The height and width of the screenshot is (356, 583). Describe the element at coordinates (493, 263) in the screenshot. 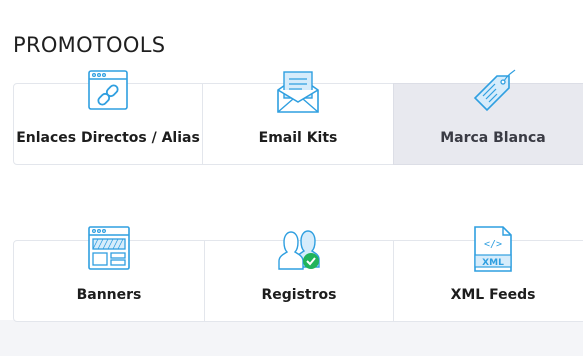

I see `xml-glyph: XML` at that location.